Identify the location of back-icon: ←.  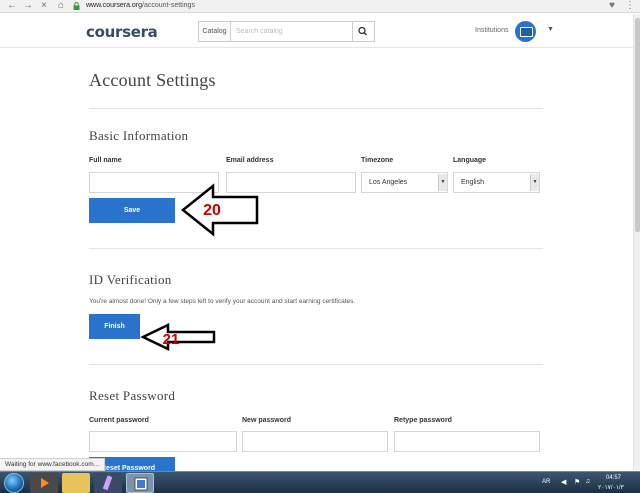
(12, 6).